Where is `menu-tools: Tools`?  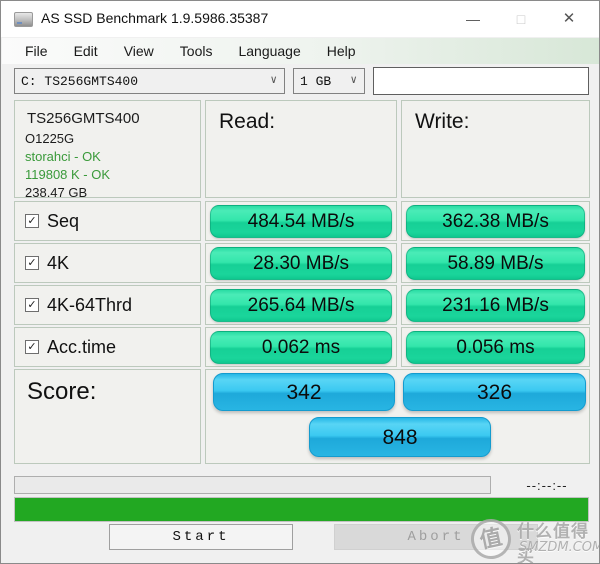
menu-tools: Tools is located at coordinates (196, 51).